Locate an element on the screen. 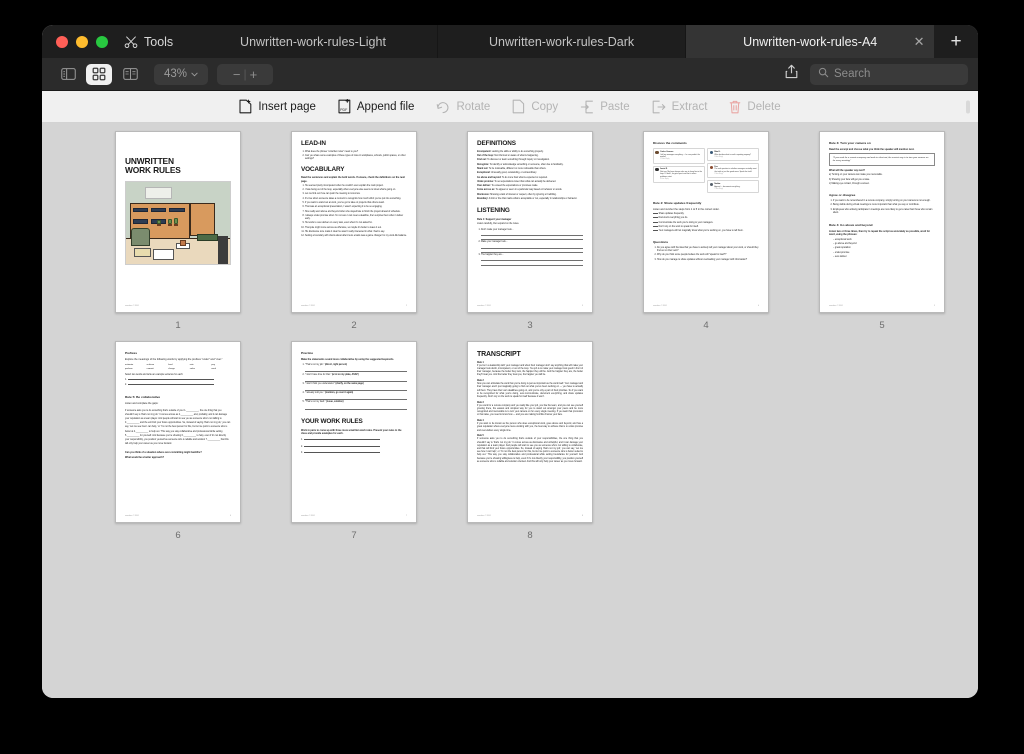  page-number-label-7: 7 is located at coordinates (354, 535).